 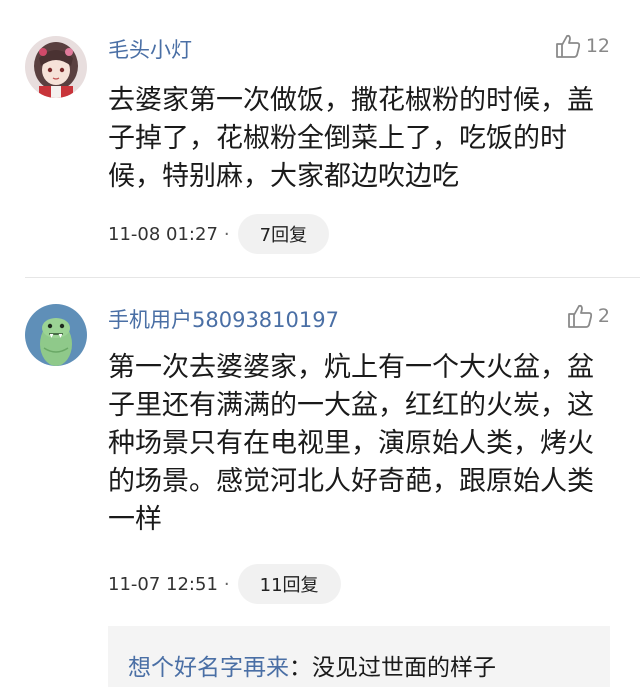 I want to click on like-button: 12, so click(x=582, y=46).